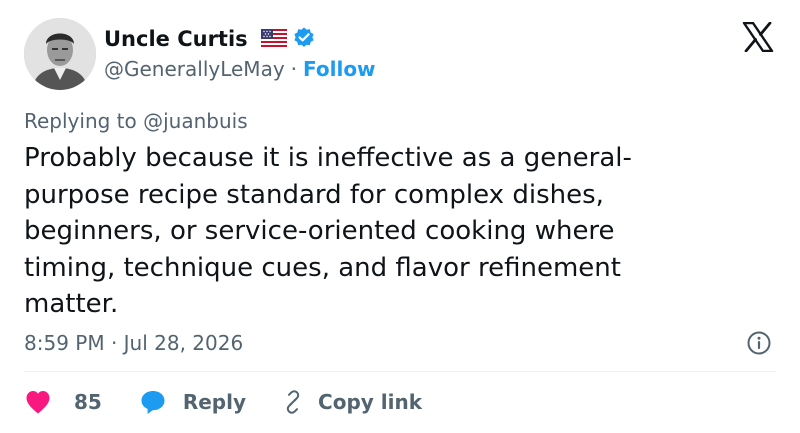 The width and height of the screenshot is (800, 433). Describe the element at coordinates (133, 343) in the screenshot. I see `timestamp: 8:59 PM · Jul 28, 2026` at that location.